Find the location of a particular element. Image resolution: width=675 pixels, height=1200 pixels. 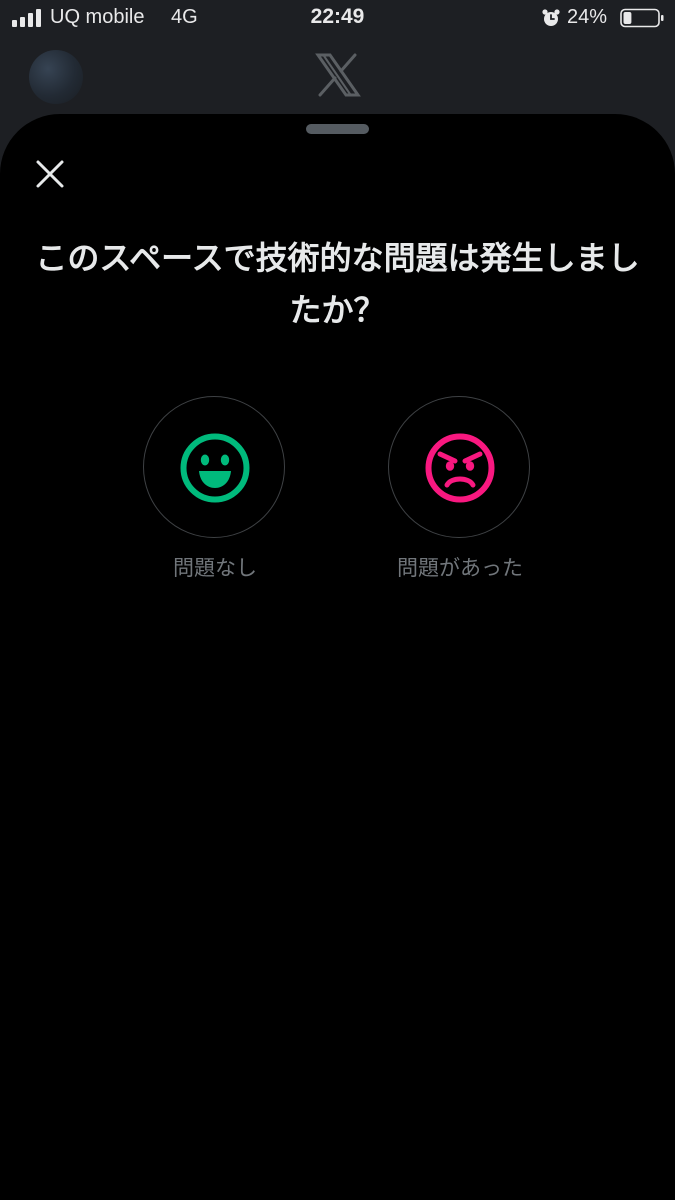

profile-avatar is located at coordinates (56, 77).